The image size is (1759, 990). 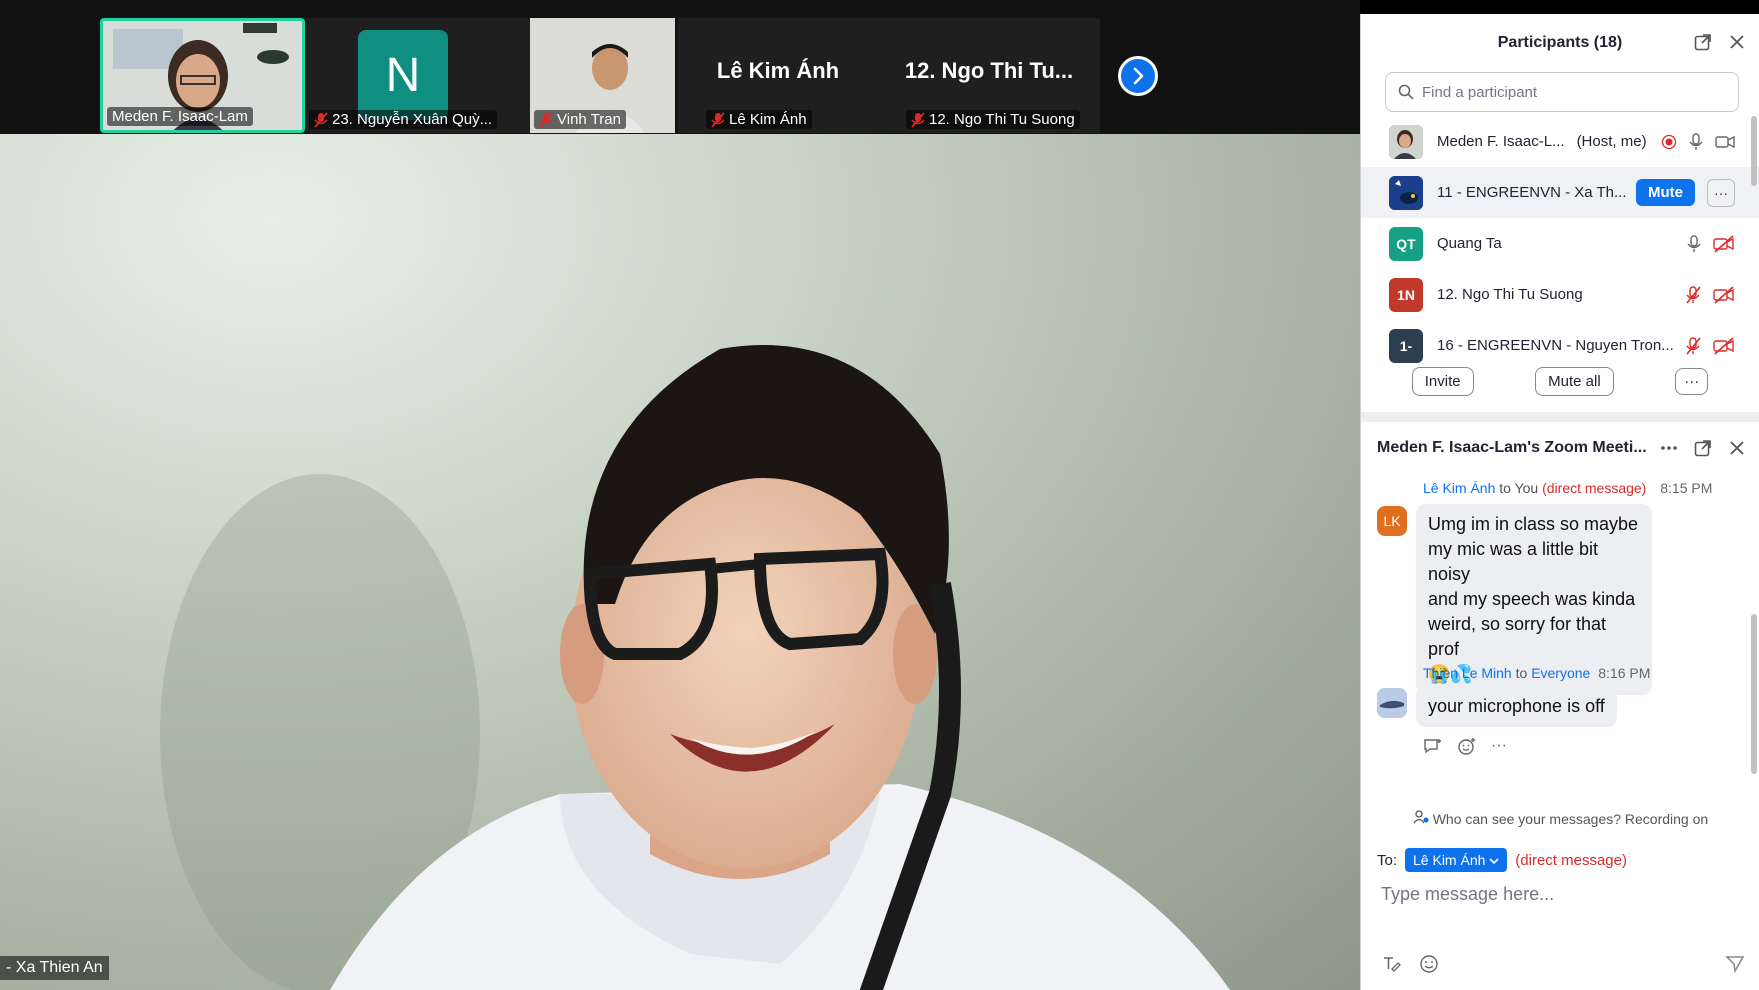 I want to click on participant-more-button: ···, so click(x=1721, y=192).